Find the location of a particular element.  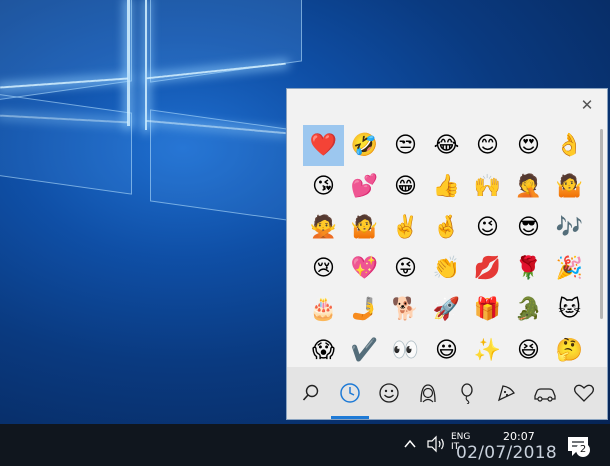

emoji-cell: 😆 is located at coordinates (528, 346).